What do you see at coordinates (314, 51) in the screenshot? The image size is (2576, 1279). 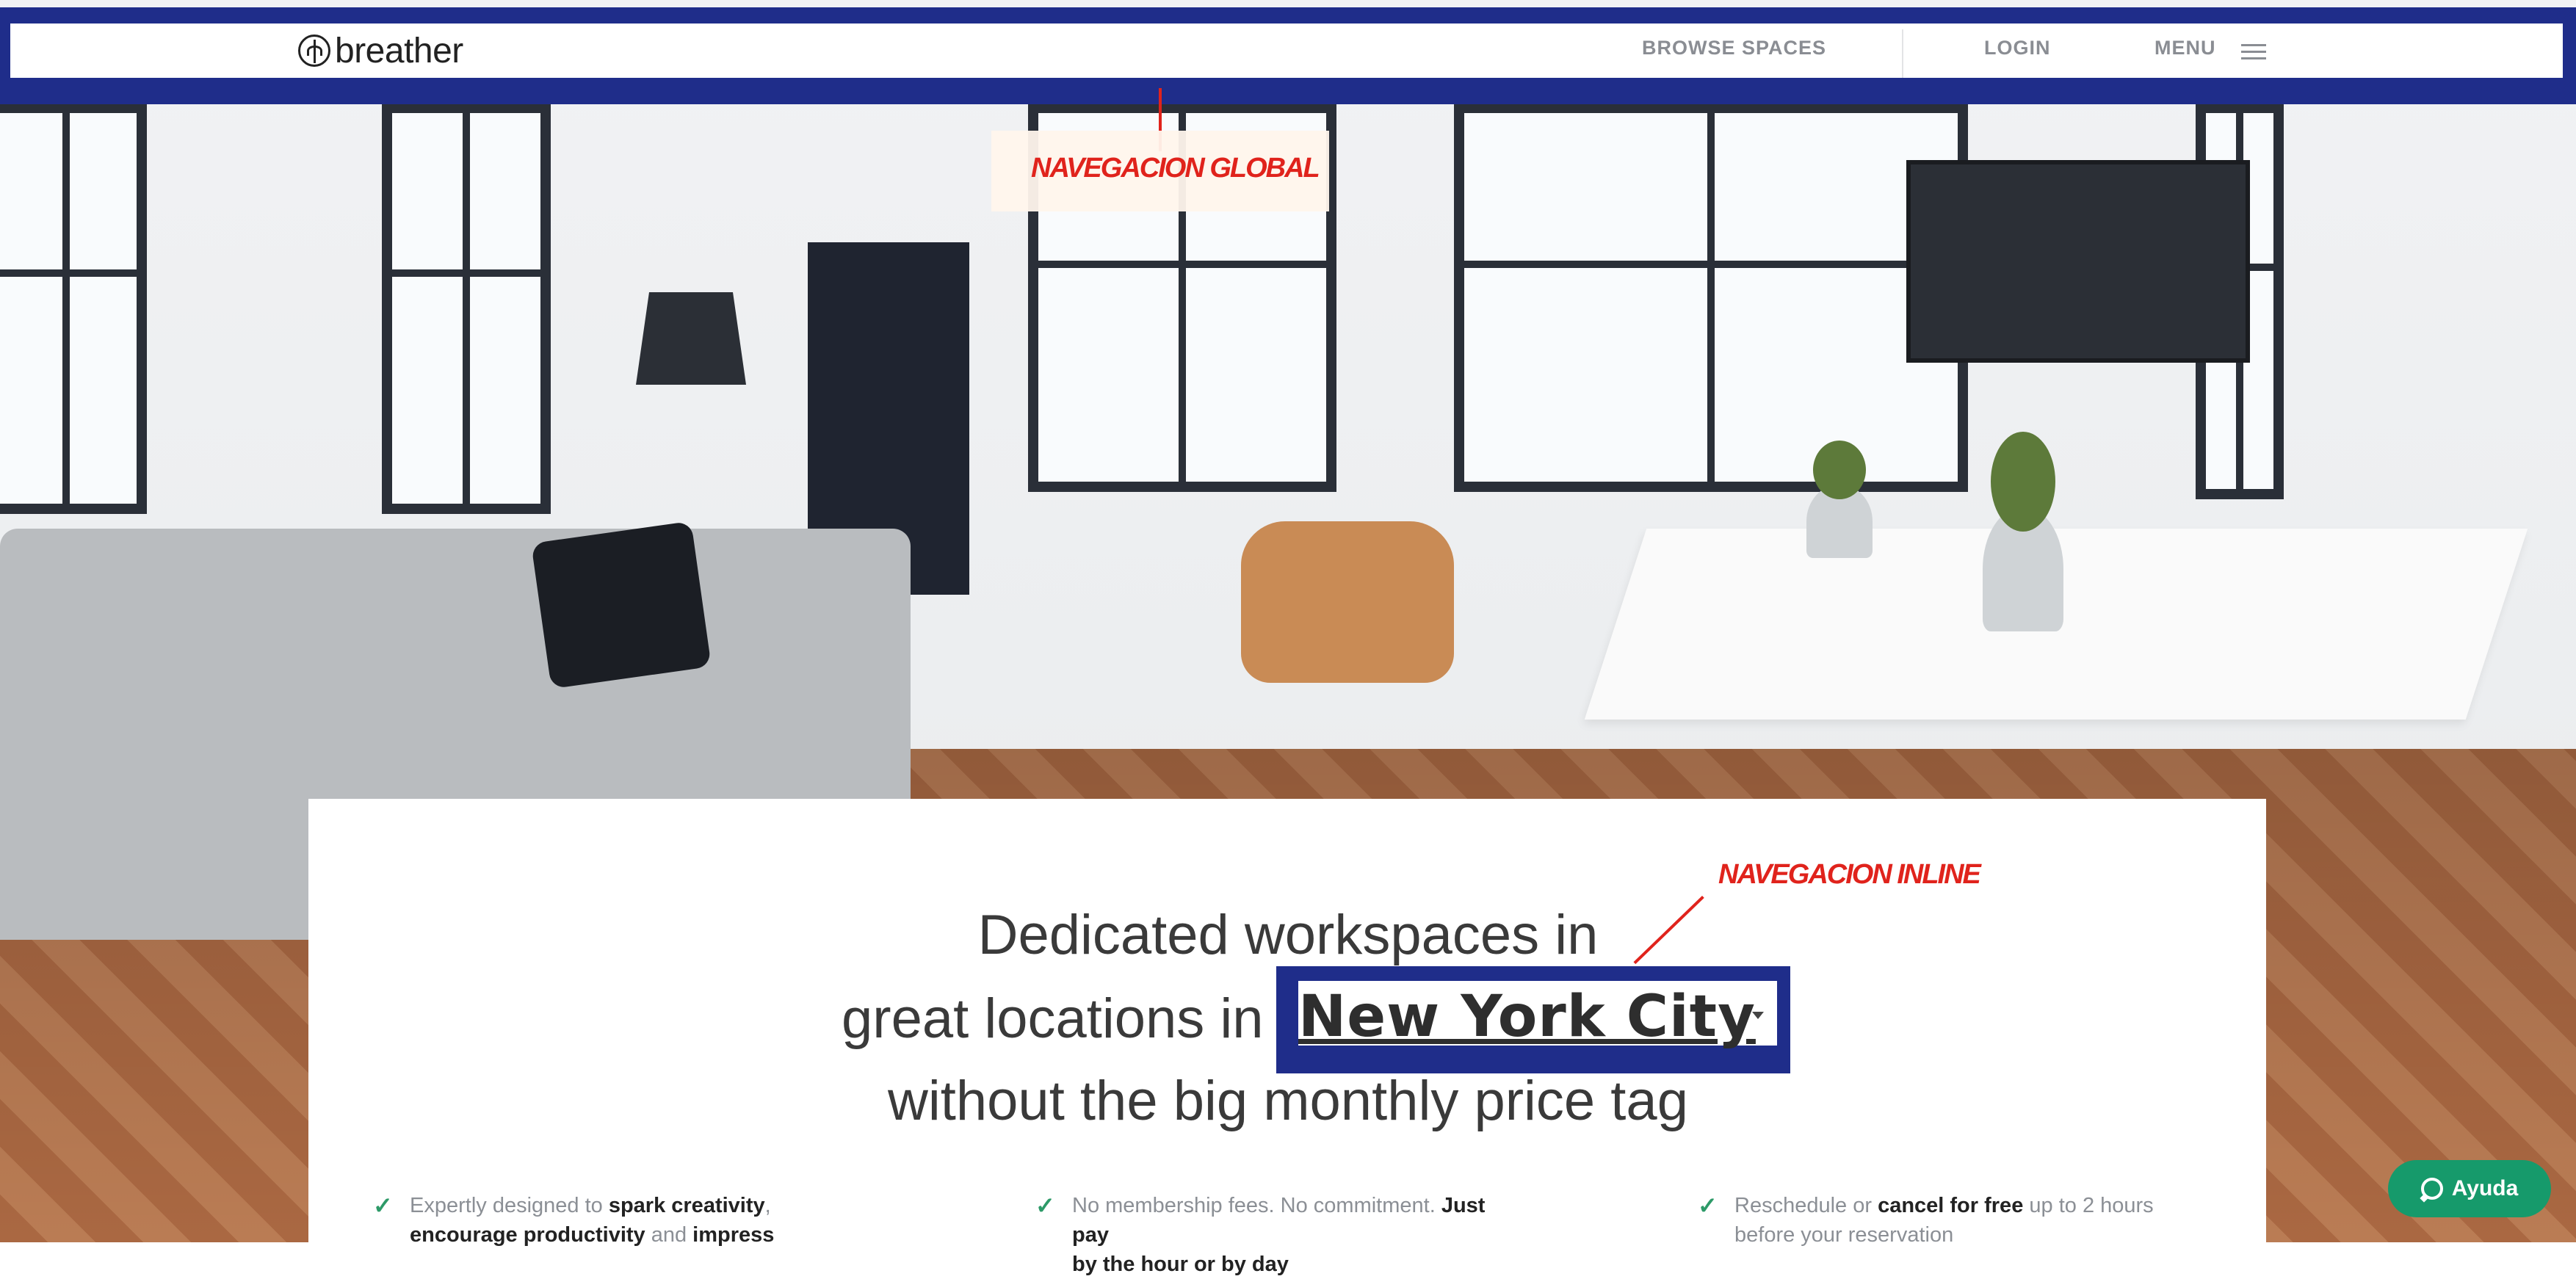 I see `breather-leaf-icon` at bounding box center [314, 51].